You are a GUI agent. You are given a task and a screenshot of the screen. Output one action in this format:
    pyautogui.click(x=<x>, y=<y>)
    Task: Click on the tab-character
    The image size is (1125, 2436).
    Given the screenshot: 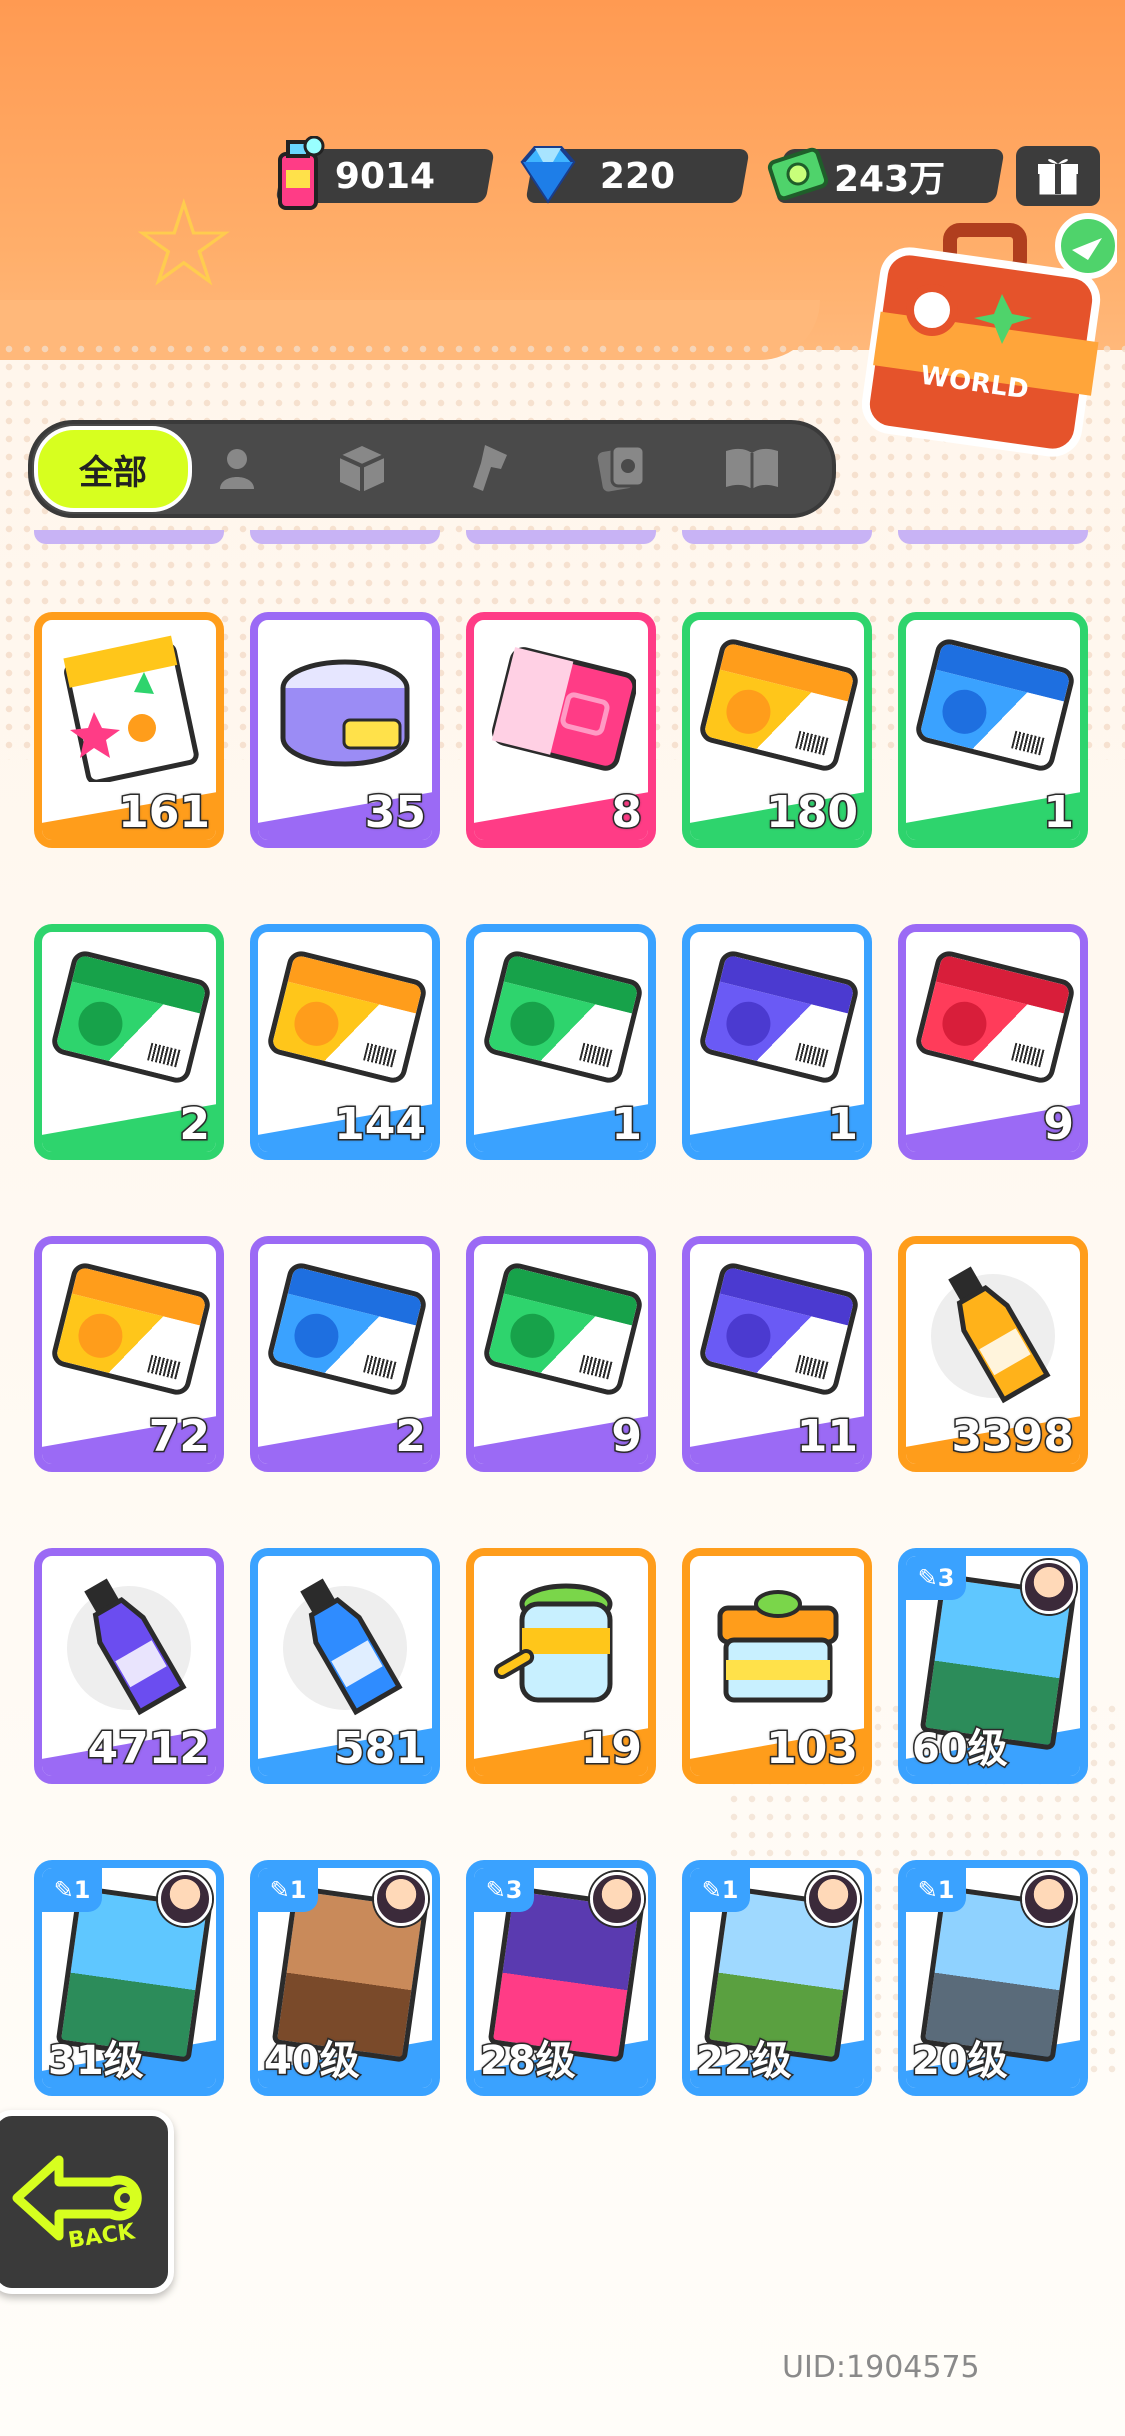 What is the action you would take?
    pyautogui.click(x=237, y=468)
    